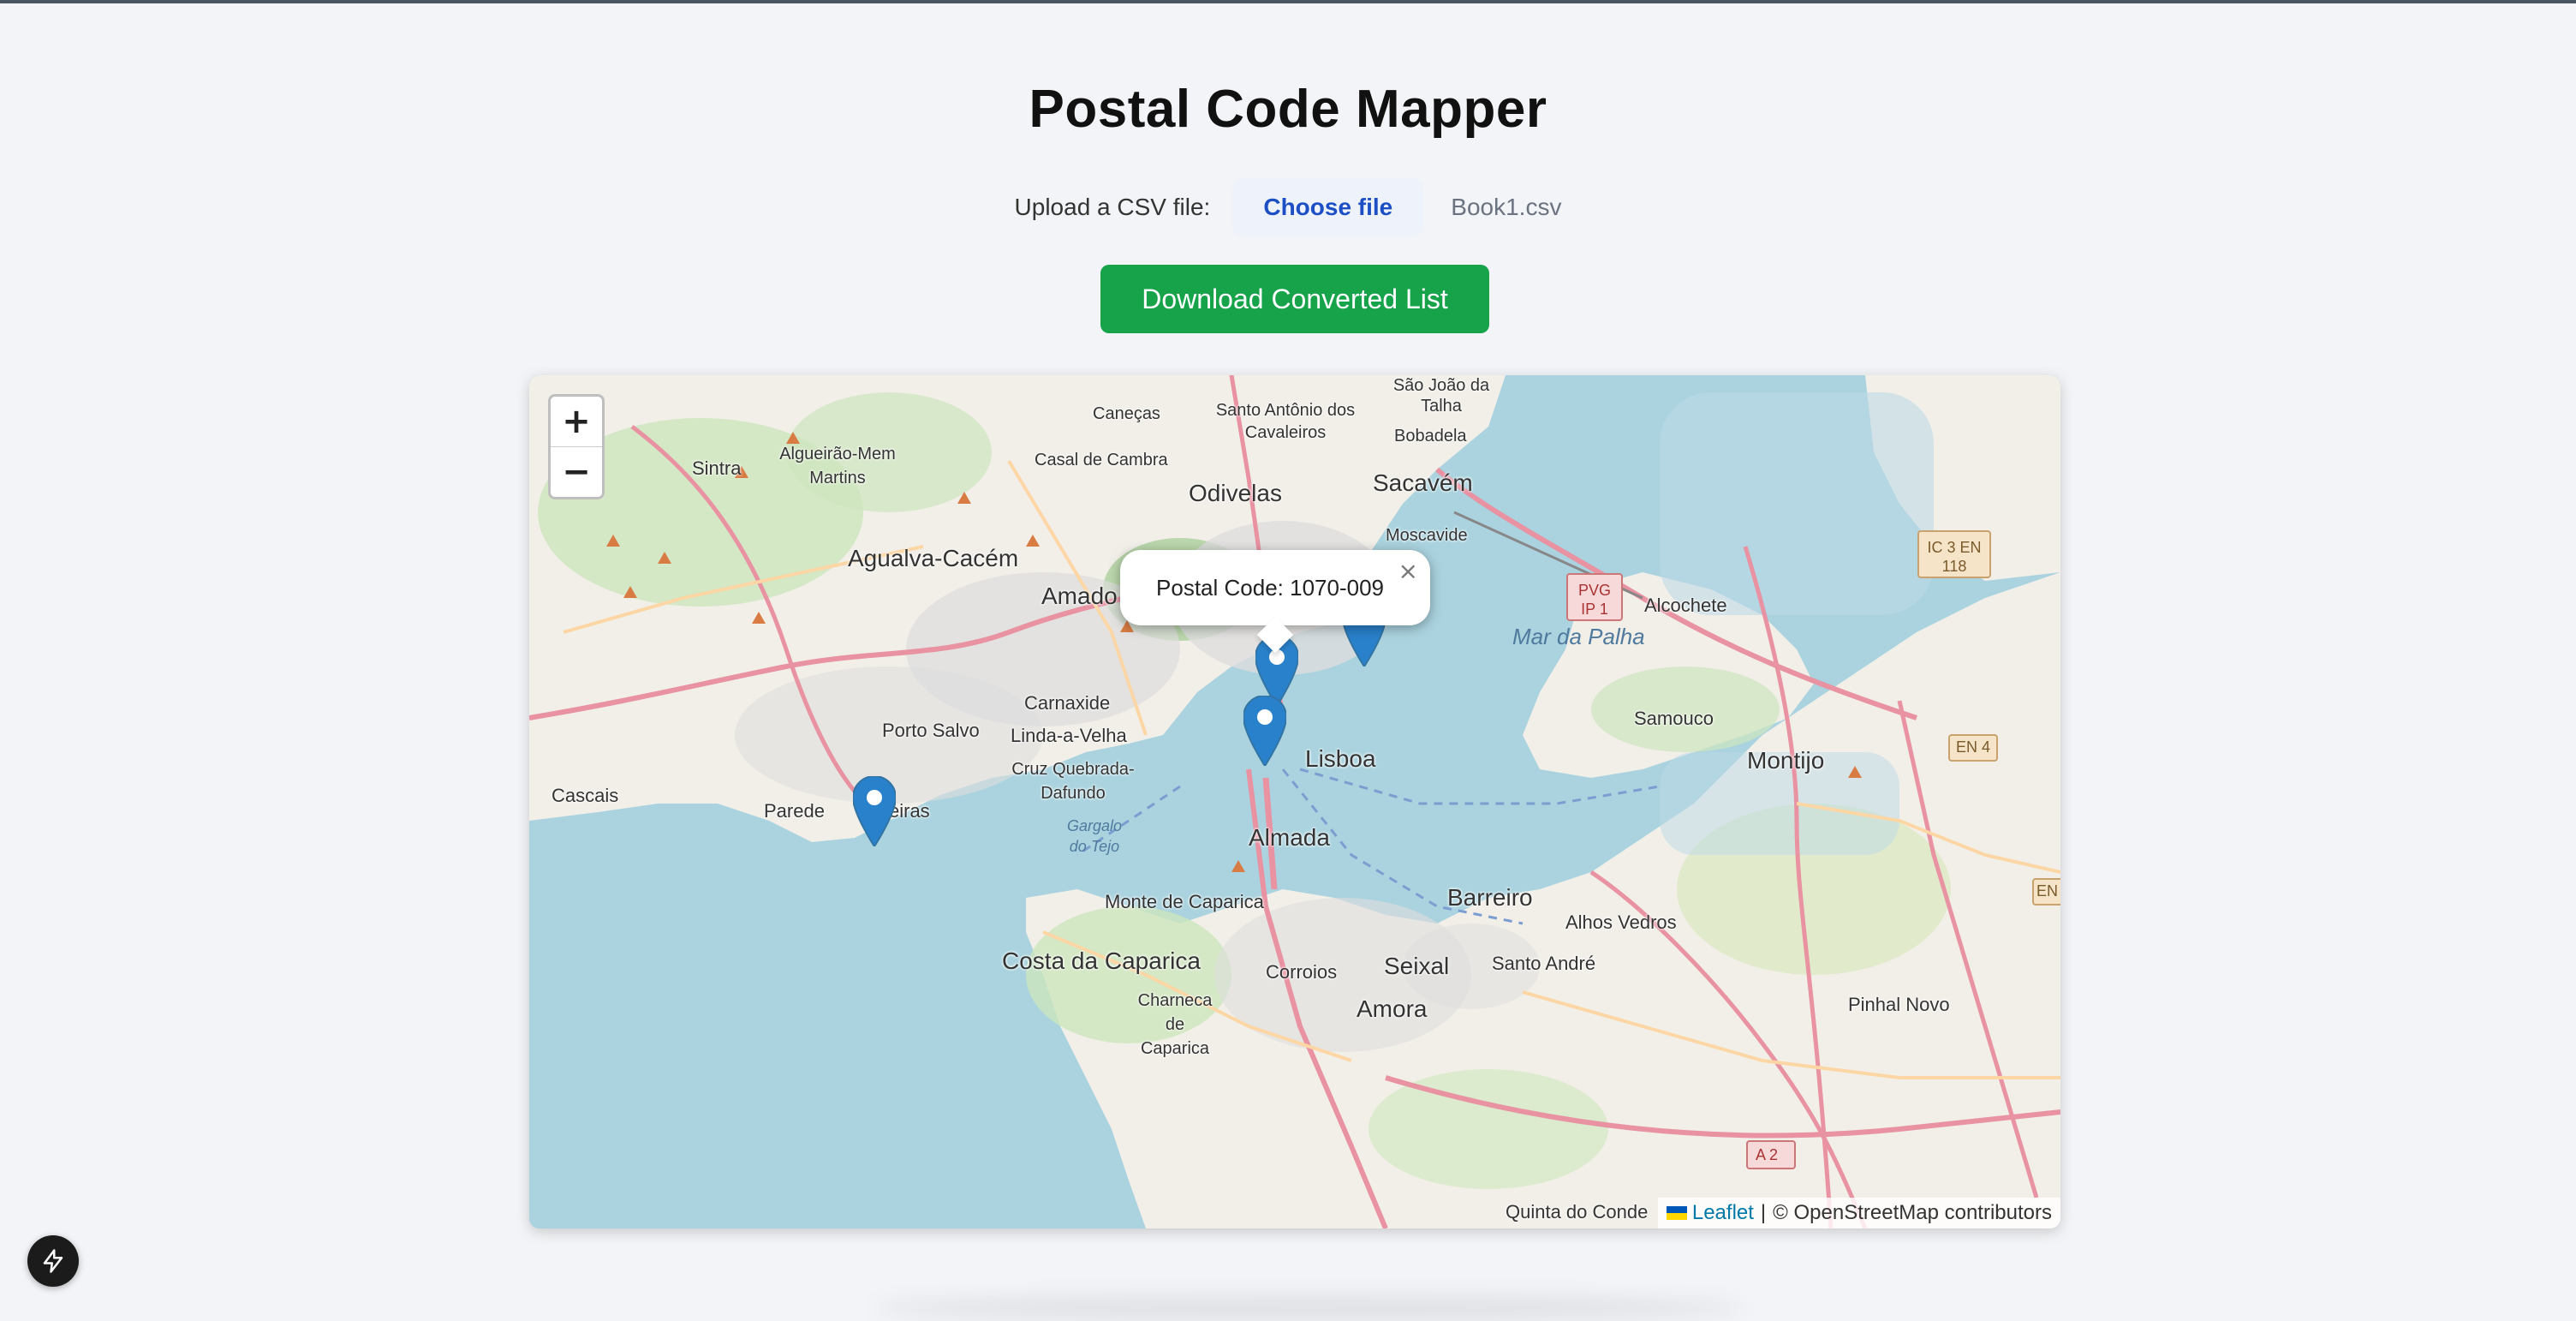  Describe the element at coordinates (1294, 299) in the screenshot. I see `download-converted-list-button: Download Converted List` at that location.